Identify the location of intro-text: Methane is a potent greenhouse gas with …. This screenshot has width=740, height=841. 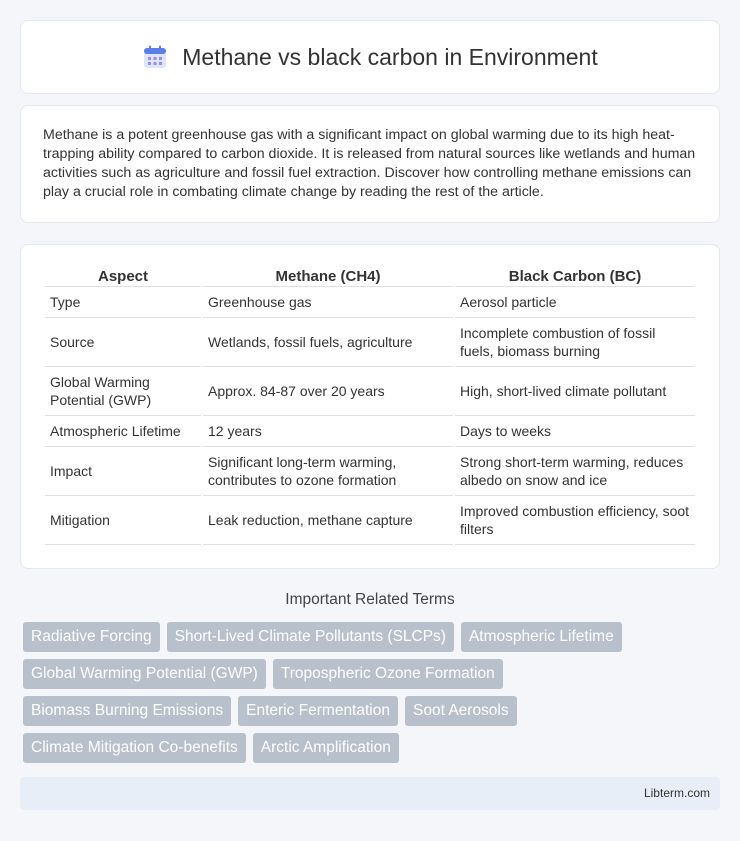
(369, 163).